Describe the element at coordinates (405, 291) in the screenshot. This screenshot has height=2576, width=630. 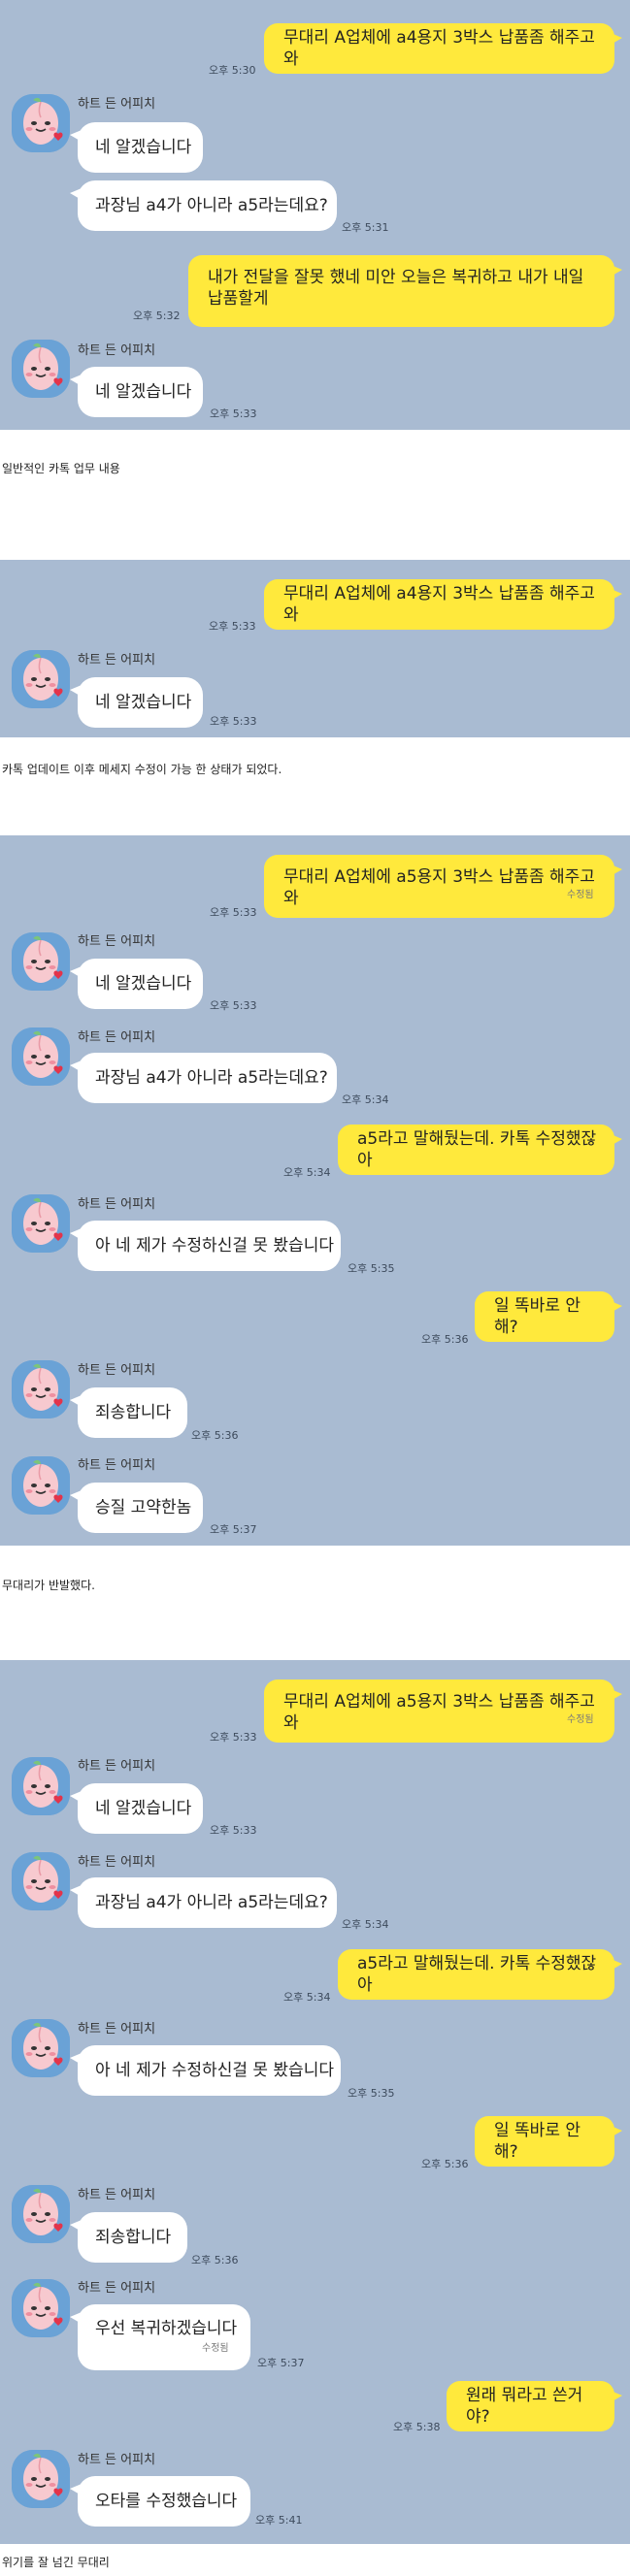
I see `chat-bubble-outgoing: 내가 전달을 잘못 했네 미안 오늘은 복귀하고 내가 내일 납품할게` at that location.